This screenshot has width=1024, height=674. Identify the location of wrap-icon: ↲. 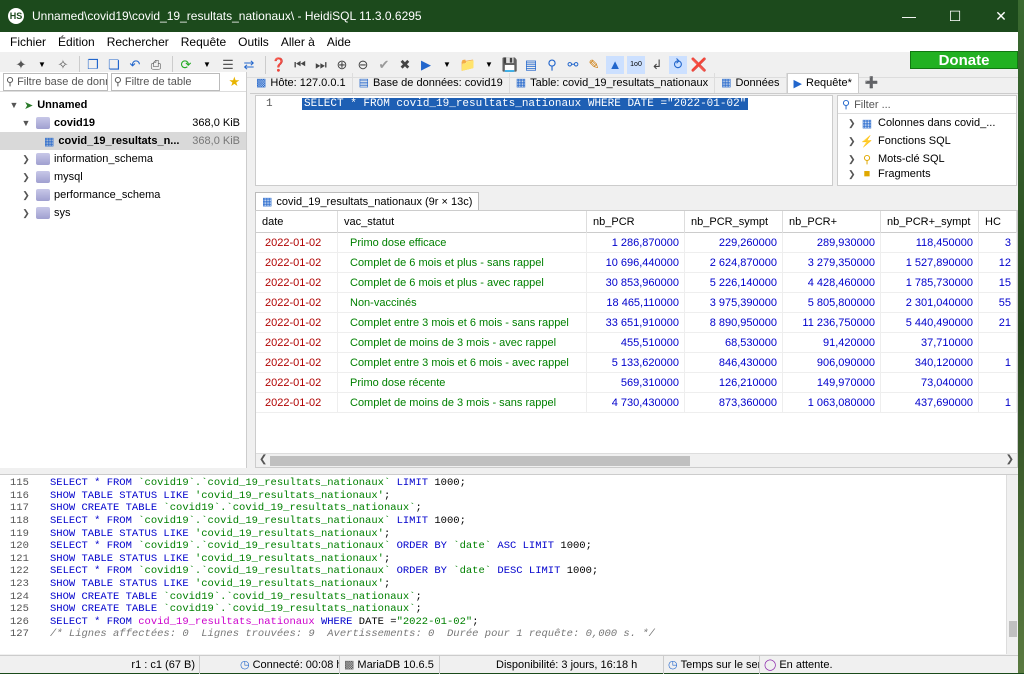
(657, 65).